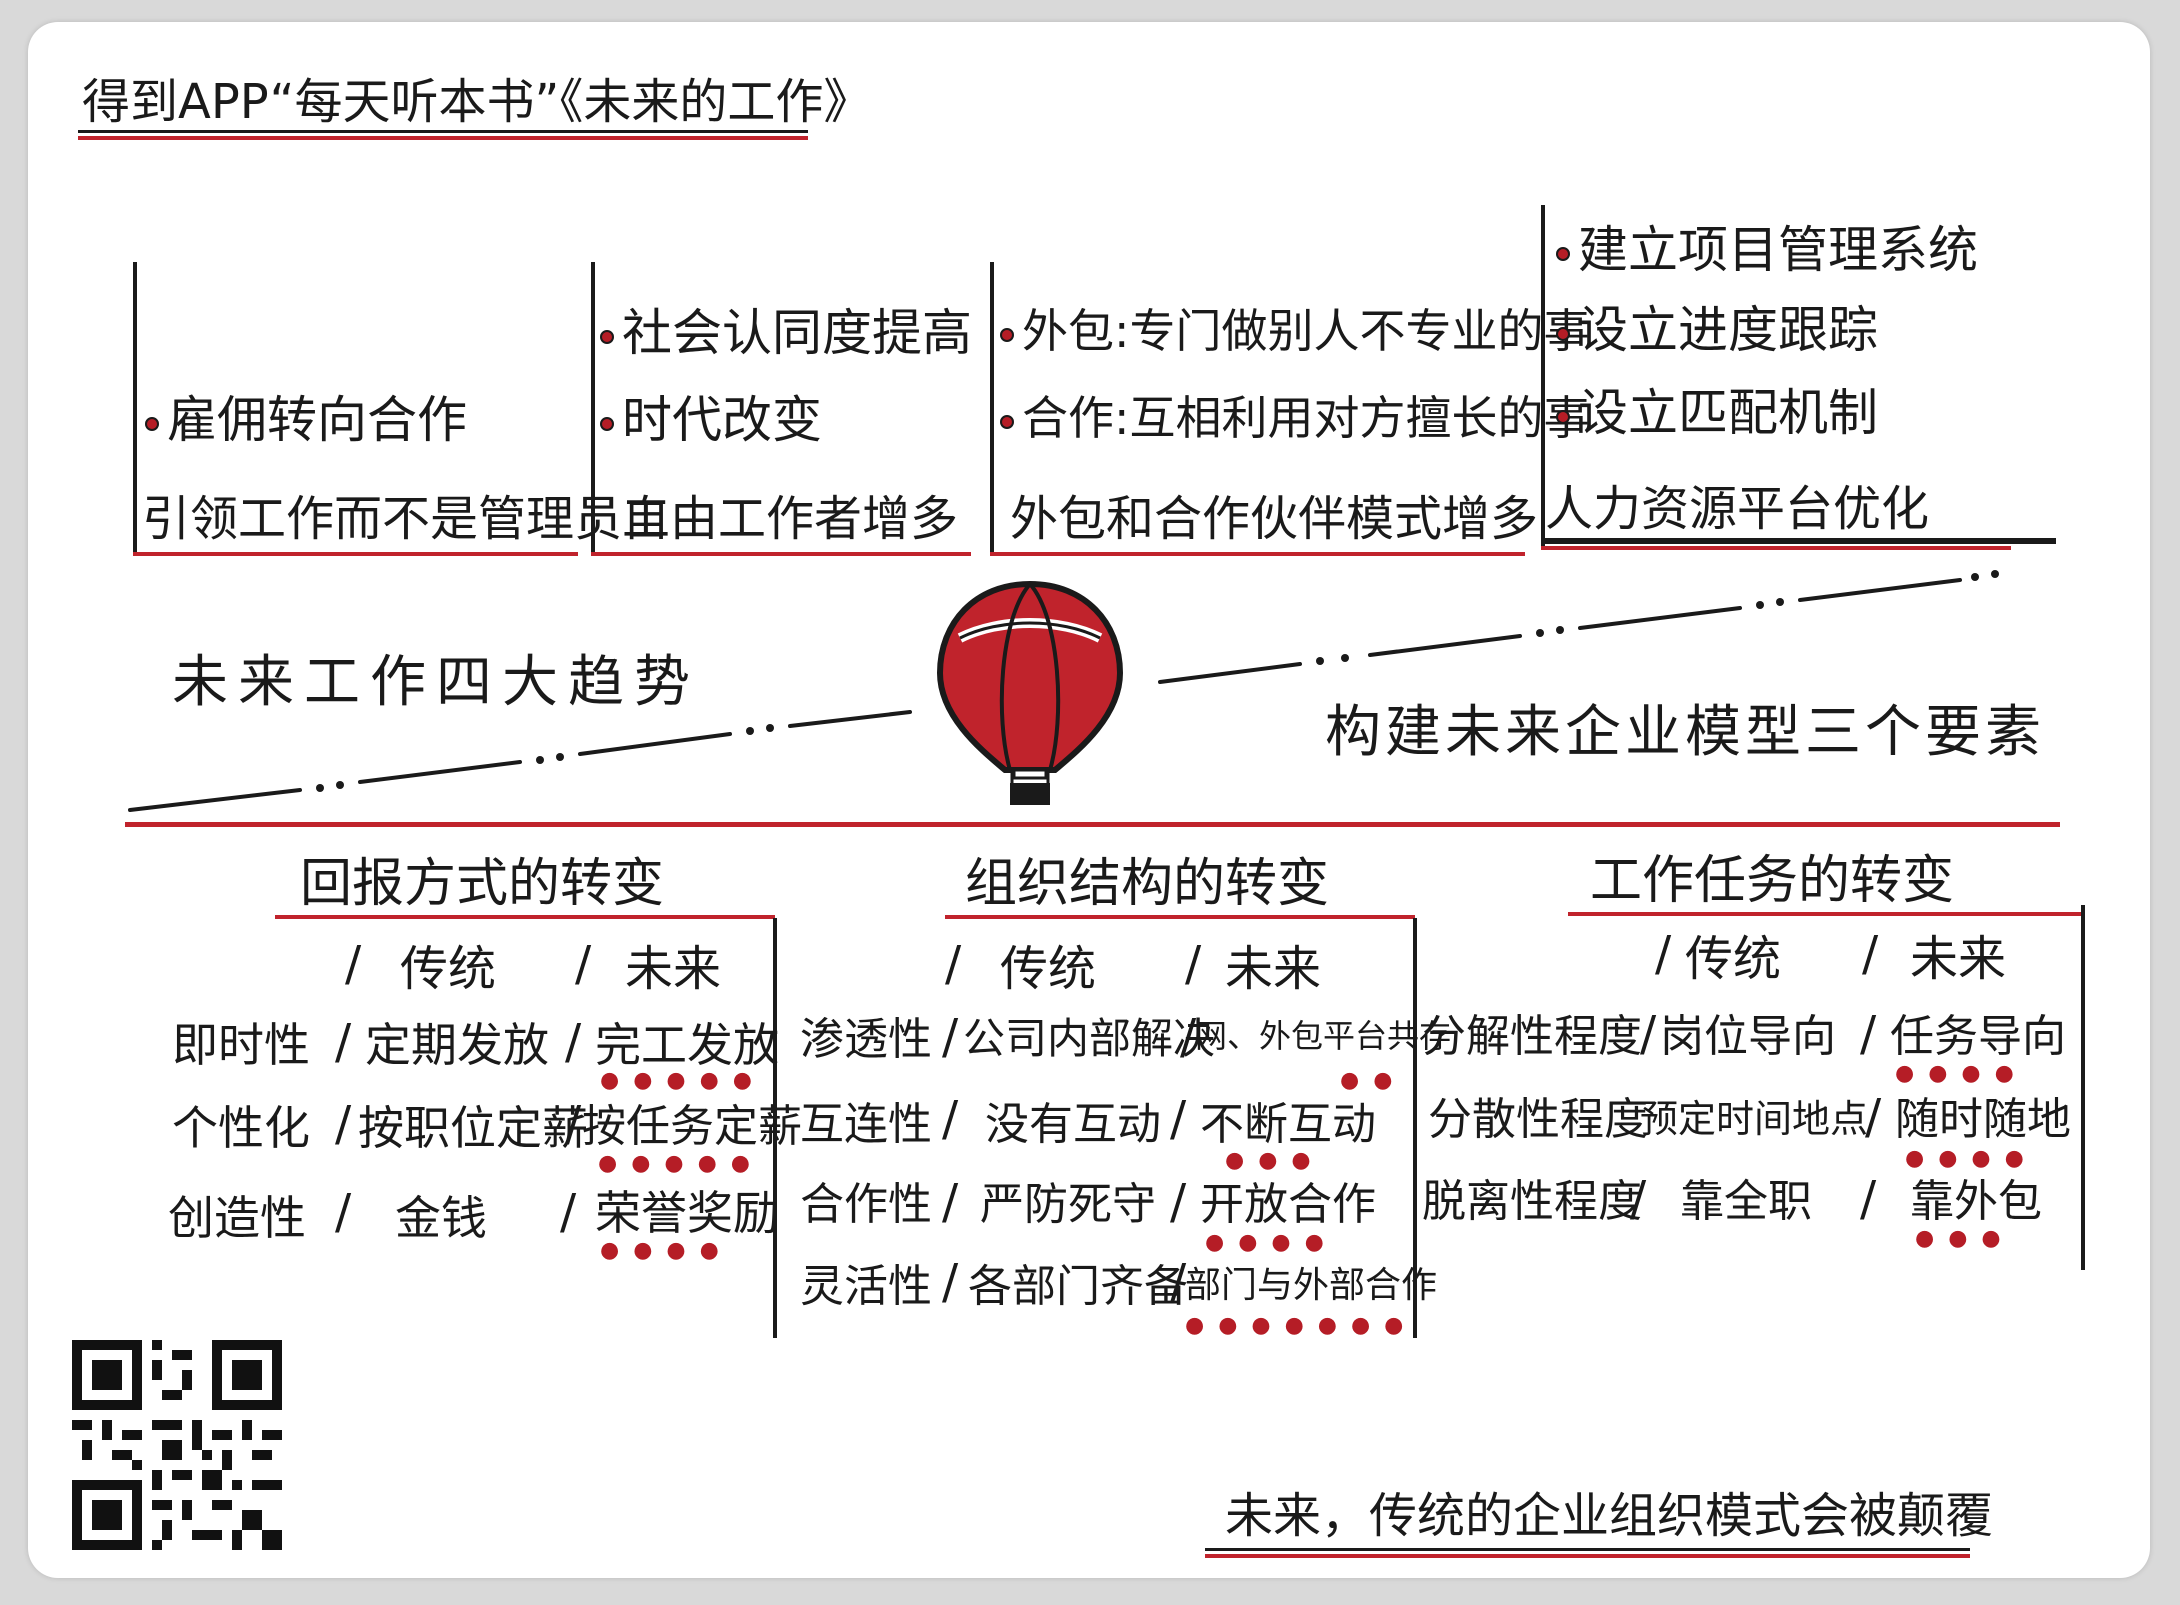  I want to click on table-1-col-future: 未来, so click(673, 969).